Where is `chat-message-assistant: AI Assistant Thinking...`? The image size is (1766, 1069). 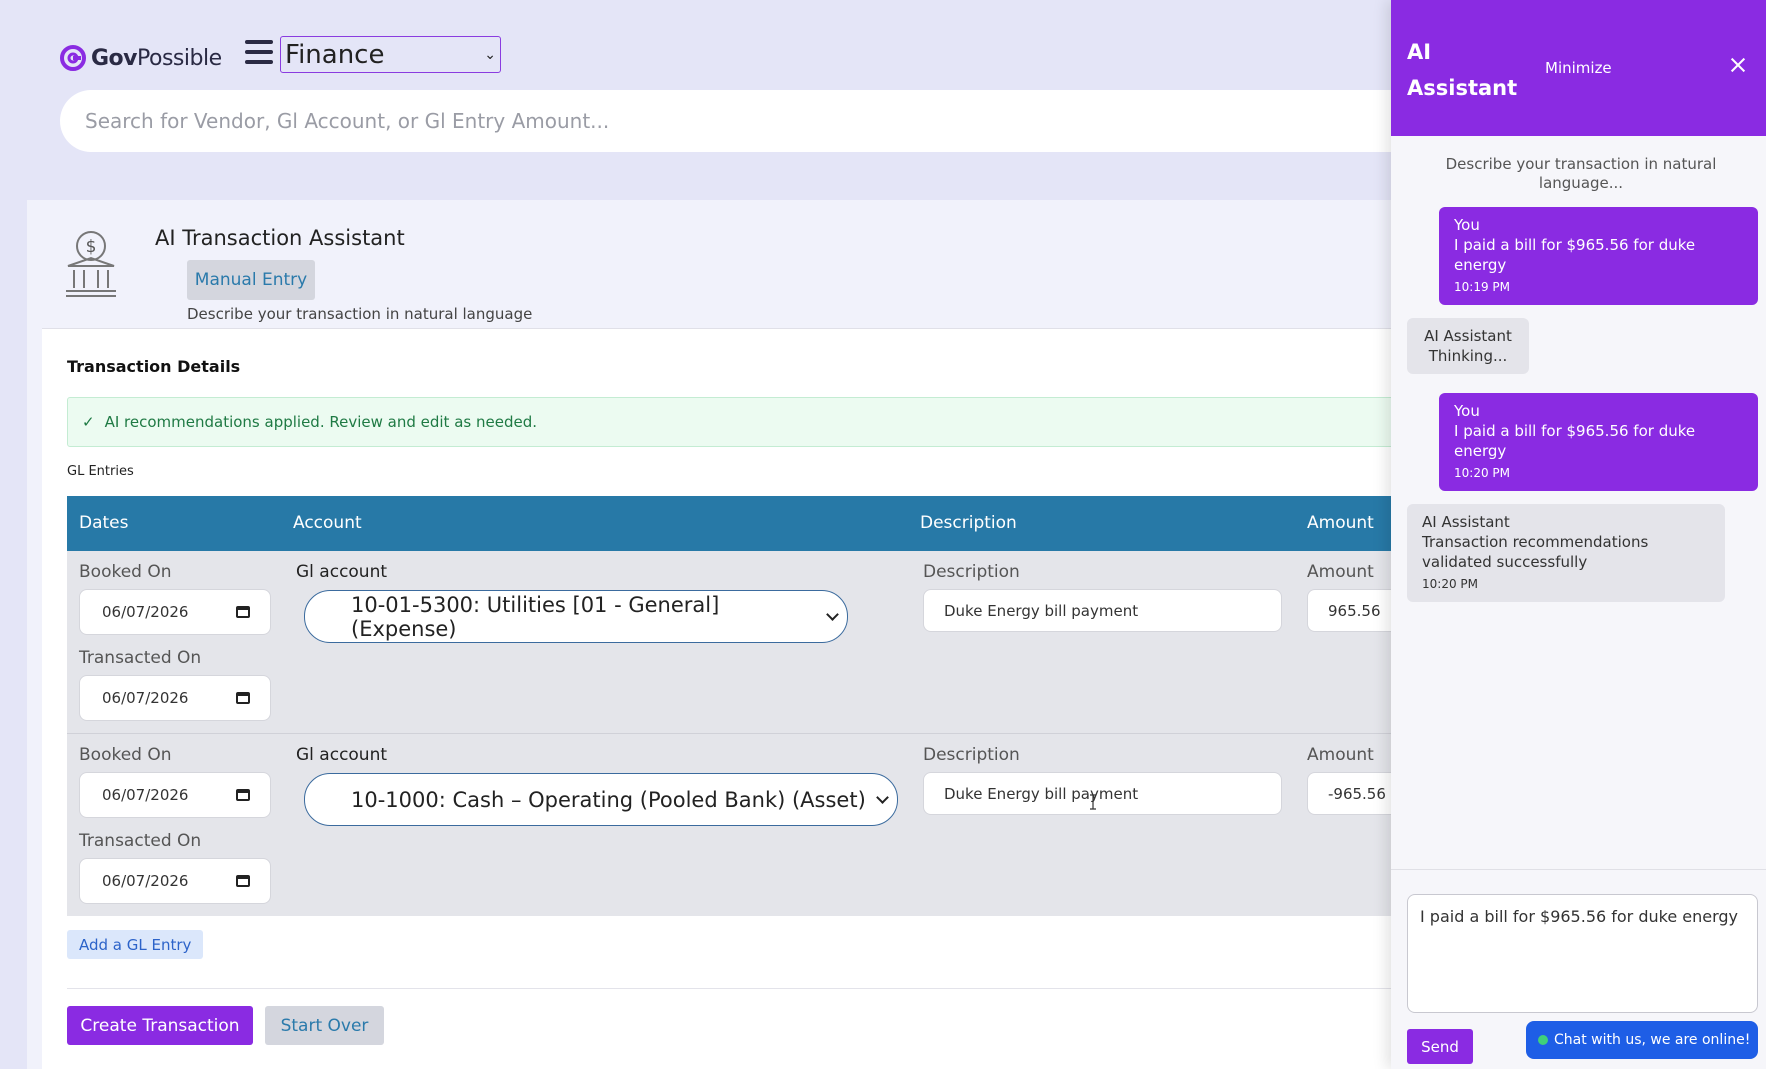 chat-message-assistant: AI Assistant Thinking... is located at coordinates (1468, 346).